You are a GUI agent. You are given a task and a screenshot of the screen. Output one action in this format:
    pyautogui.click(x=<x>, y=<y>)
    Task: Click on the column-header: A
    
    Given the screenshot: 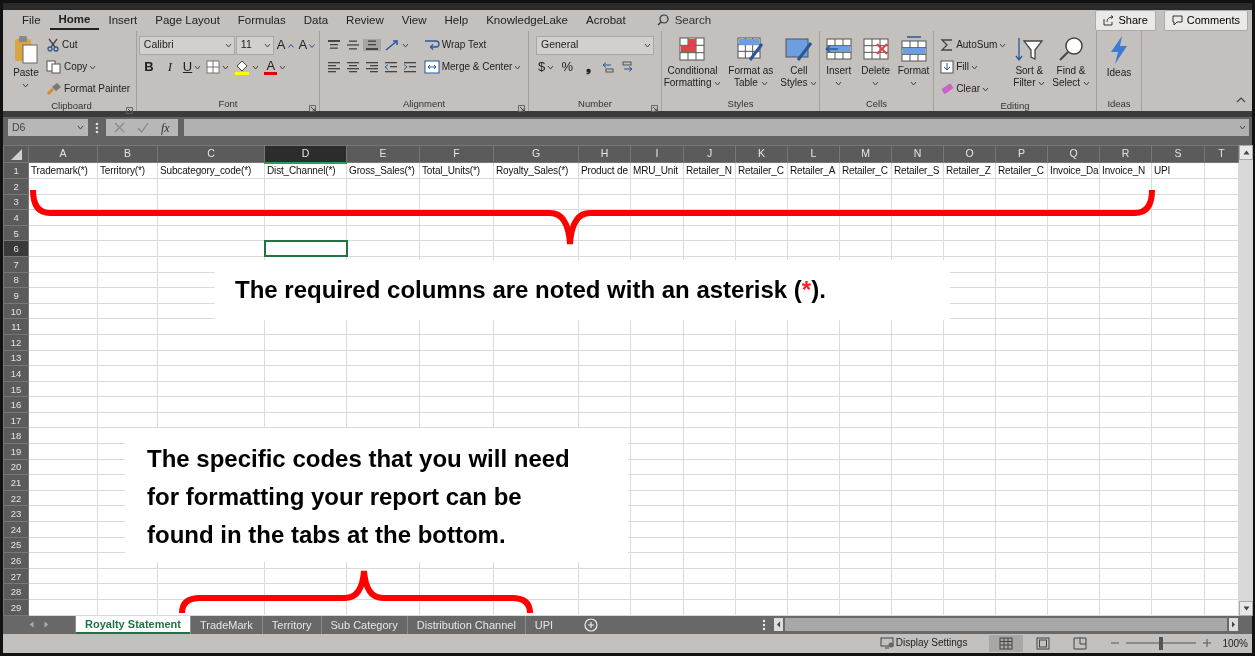 What is the action you would take?
    pyautogui.click(x=63, y=154)
    